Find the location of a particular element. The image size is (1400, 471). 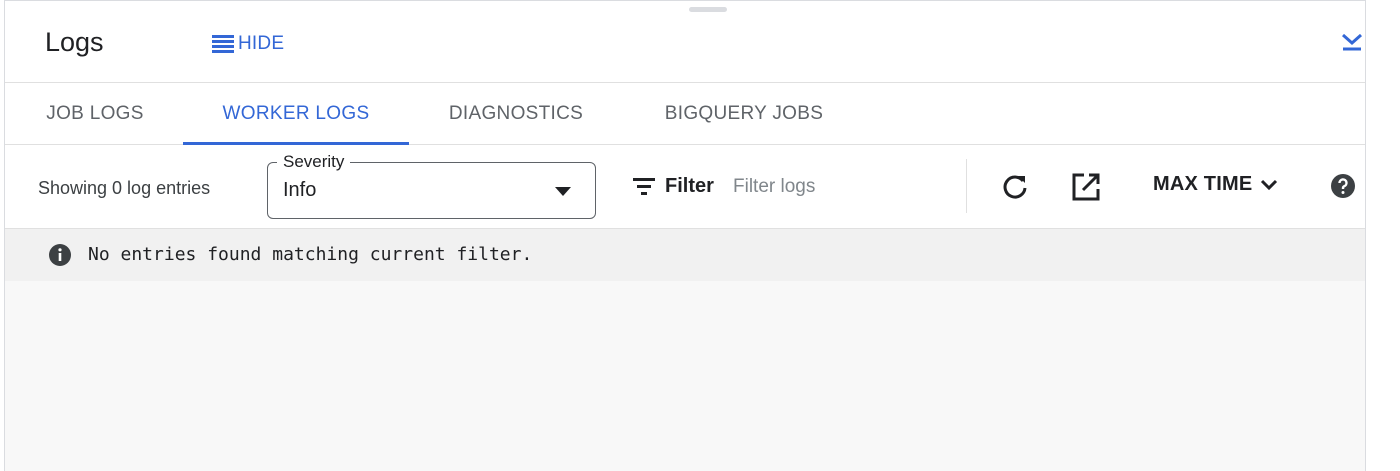

tab-label: BIGQUERY JOBS is located at coordinates (744, 113).